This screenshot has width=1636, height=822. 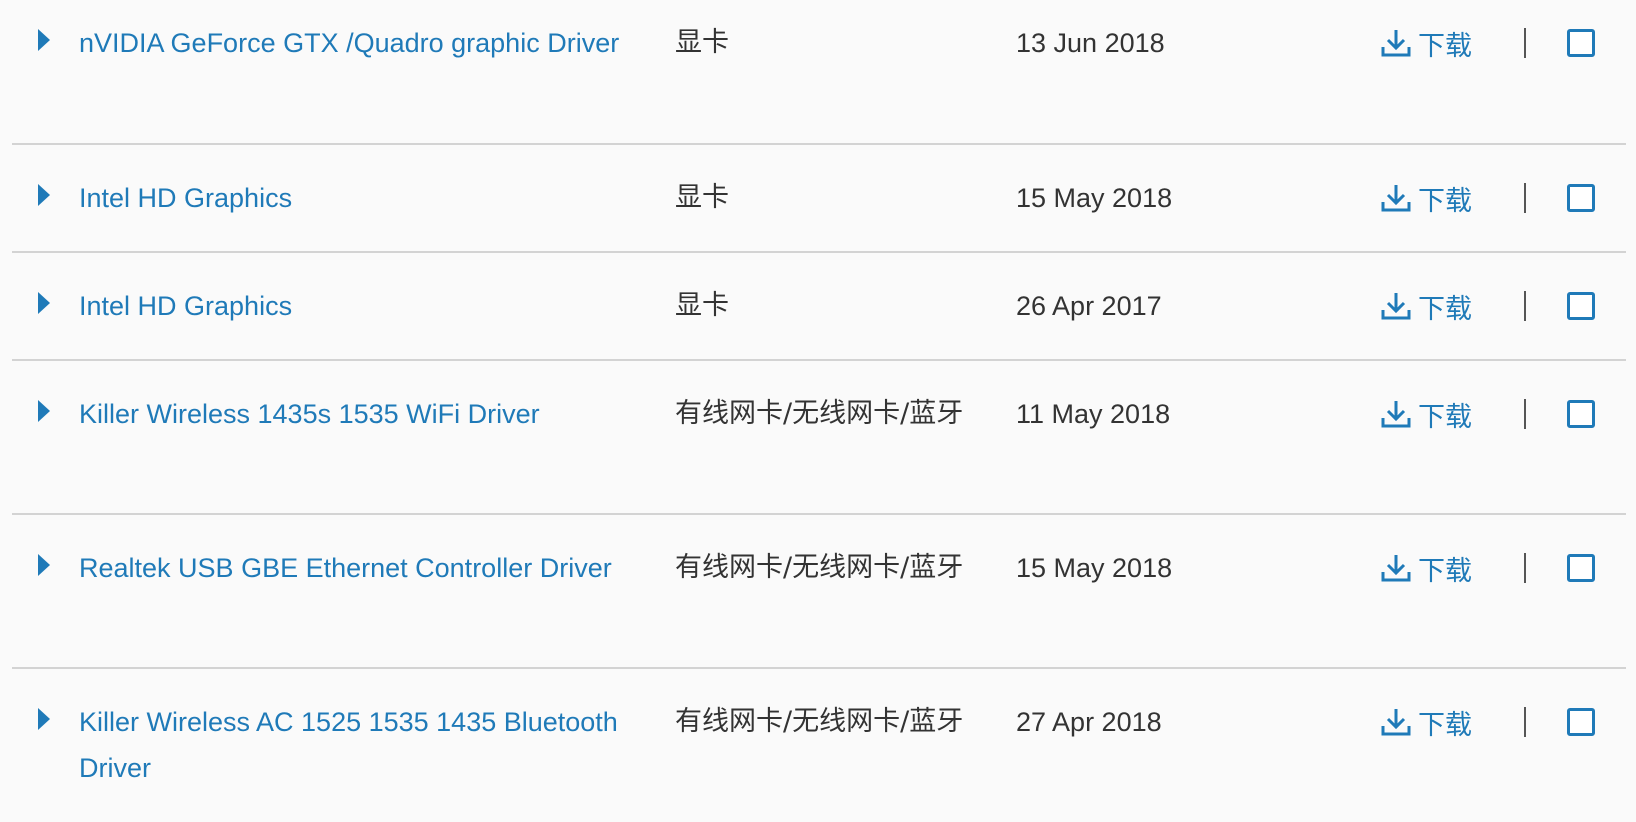 I want to click on driver-release-date: 13 Jun 2018, so click(x=1090, y=43).